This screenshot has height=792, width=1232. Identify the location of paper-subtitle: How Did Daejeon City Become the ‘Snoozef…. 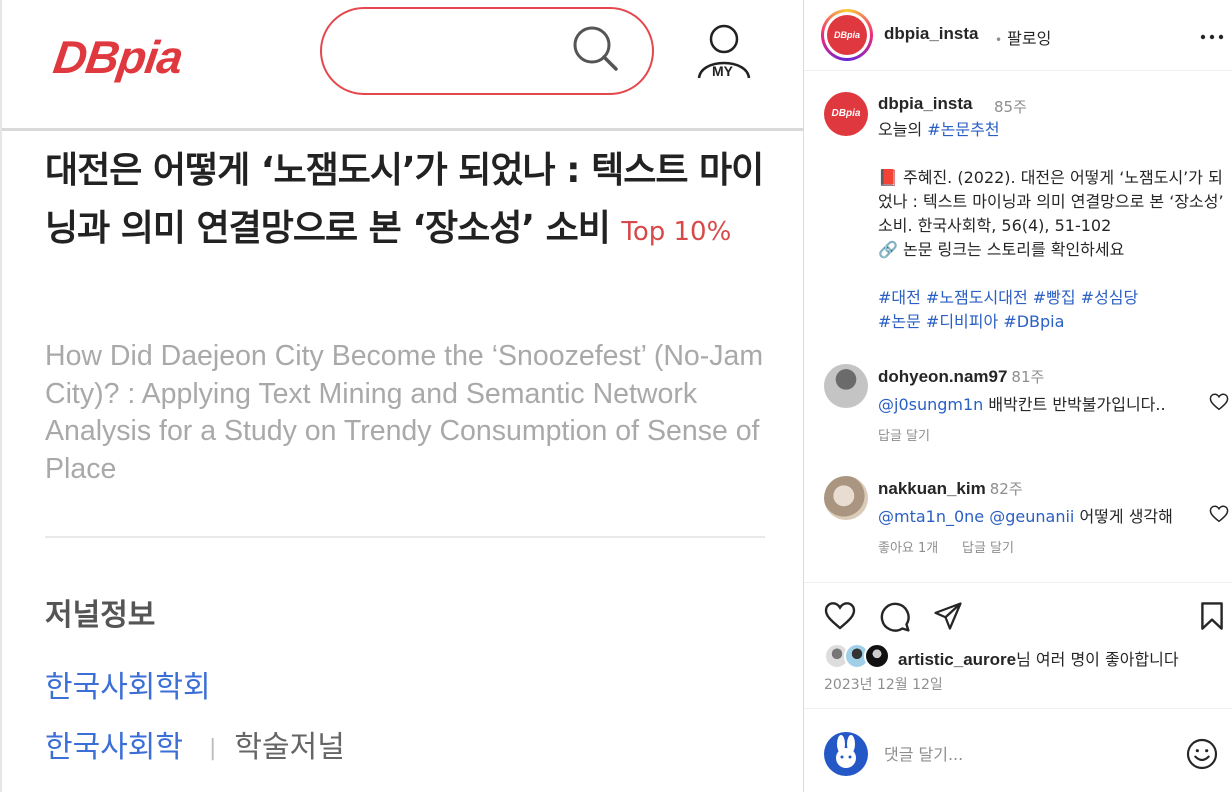
(404, 412).